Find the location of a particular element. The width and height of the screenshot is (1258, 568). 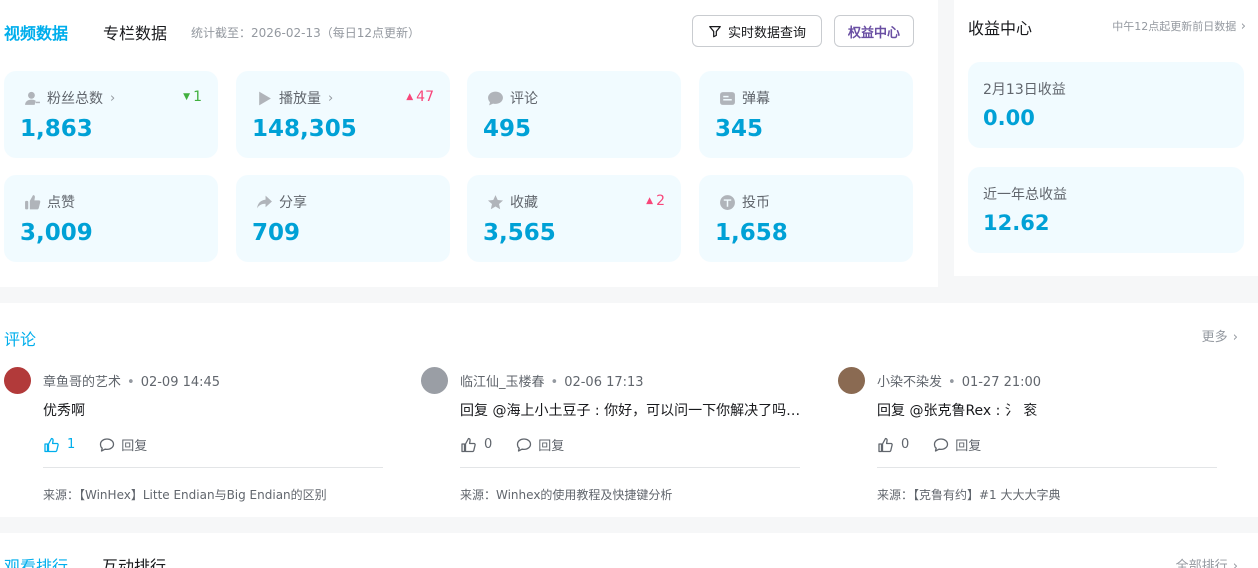

triangle-up-icon: ▲ is located at coordinates (650, 201).